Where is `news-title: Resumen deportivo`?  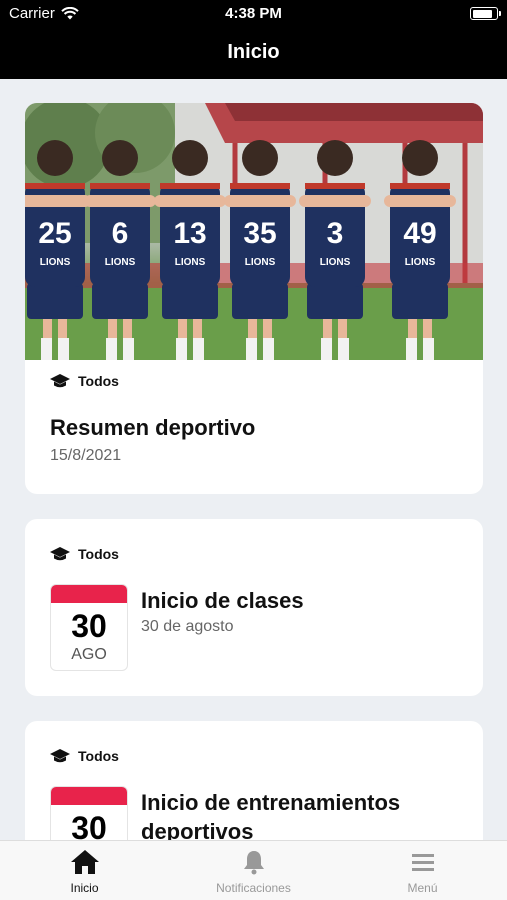 news-title: Resumen deportivo is located at coordinates (153, 427).